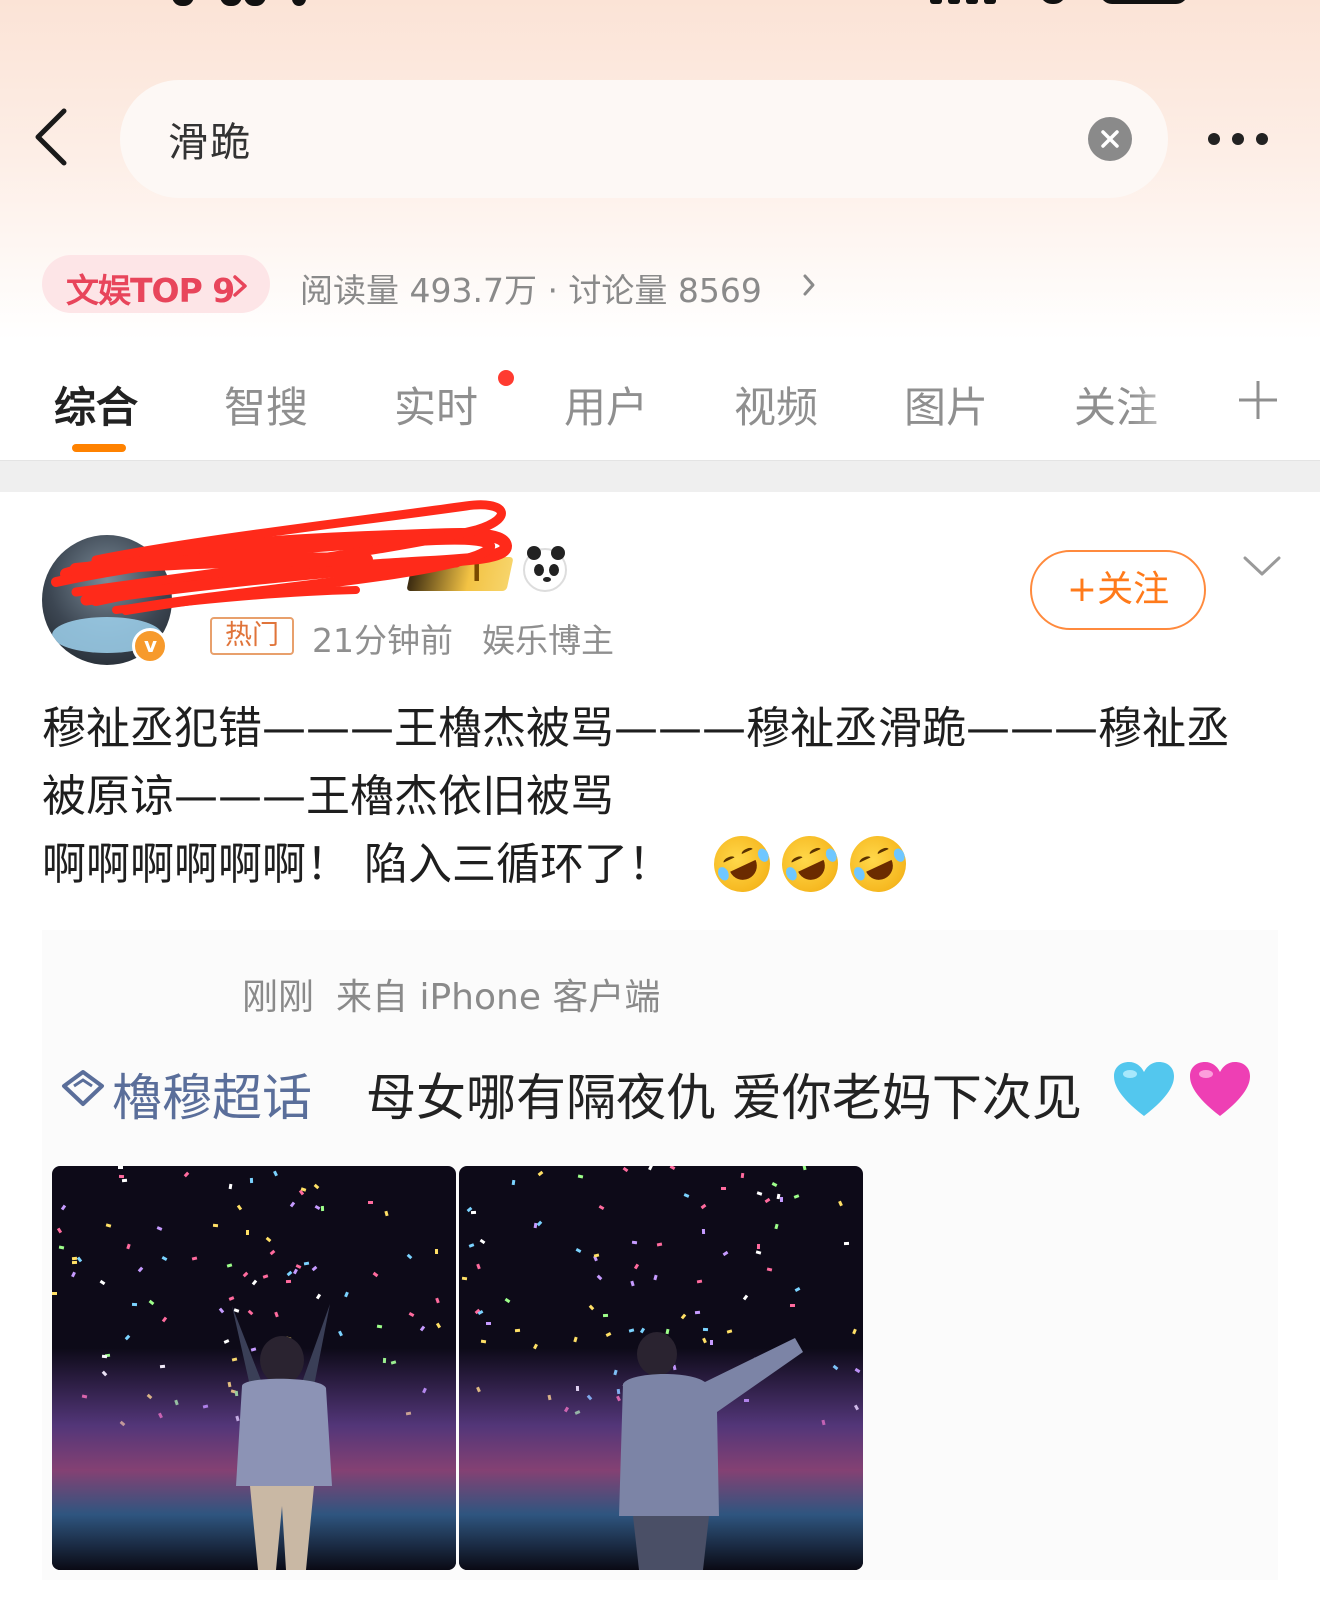 The width and height of the screenshot is (1320, 1609). I want to click on search-box: 滑跪, so click(644, 139).